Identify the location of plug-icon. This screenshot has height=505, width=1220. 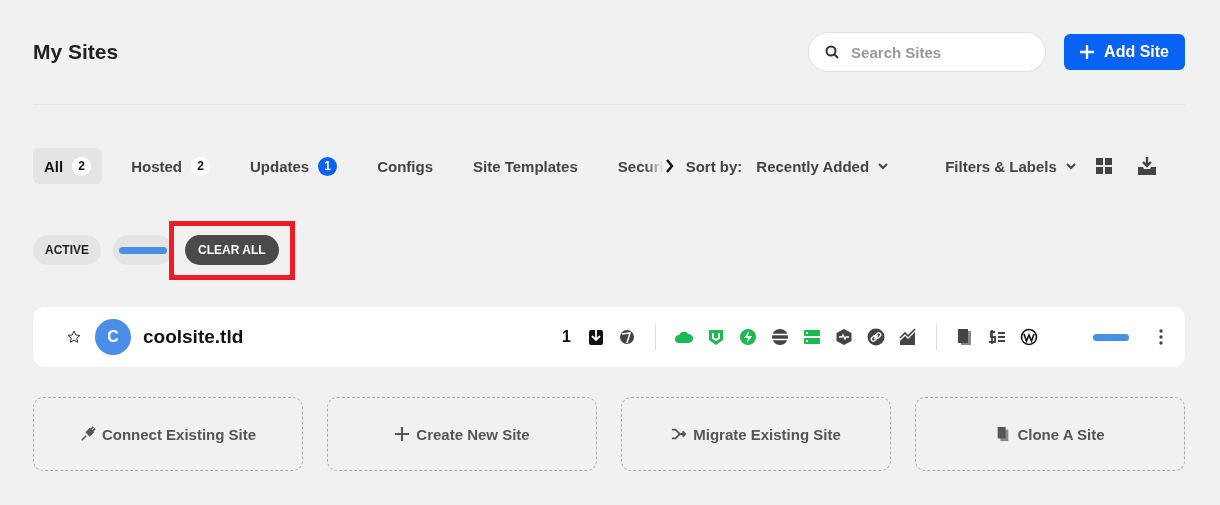
(87, 434).